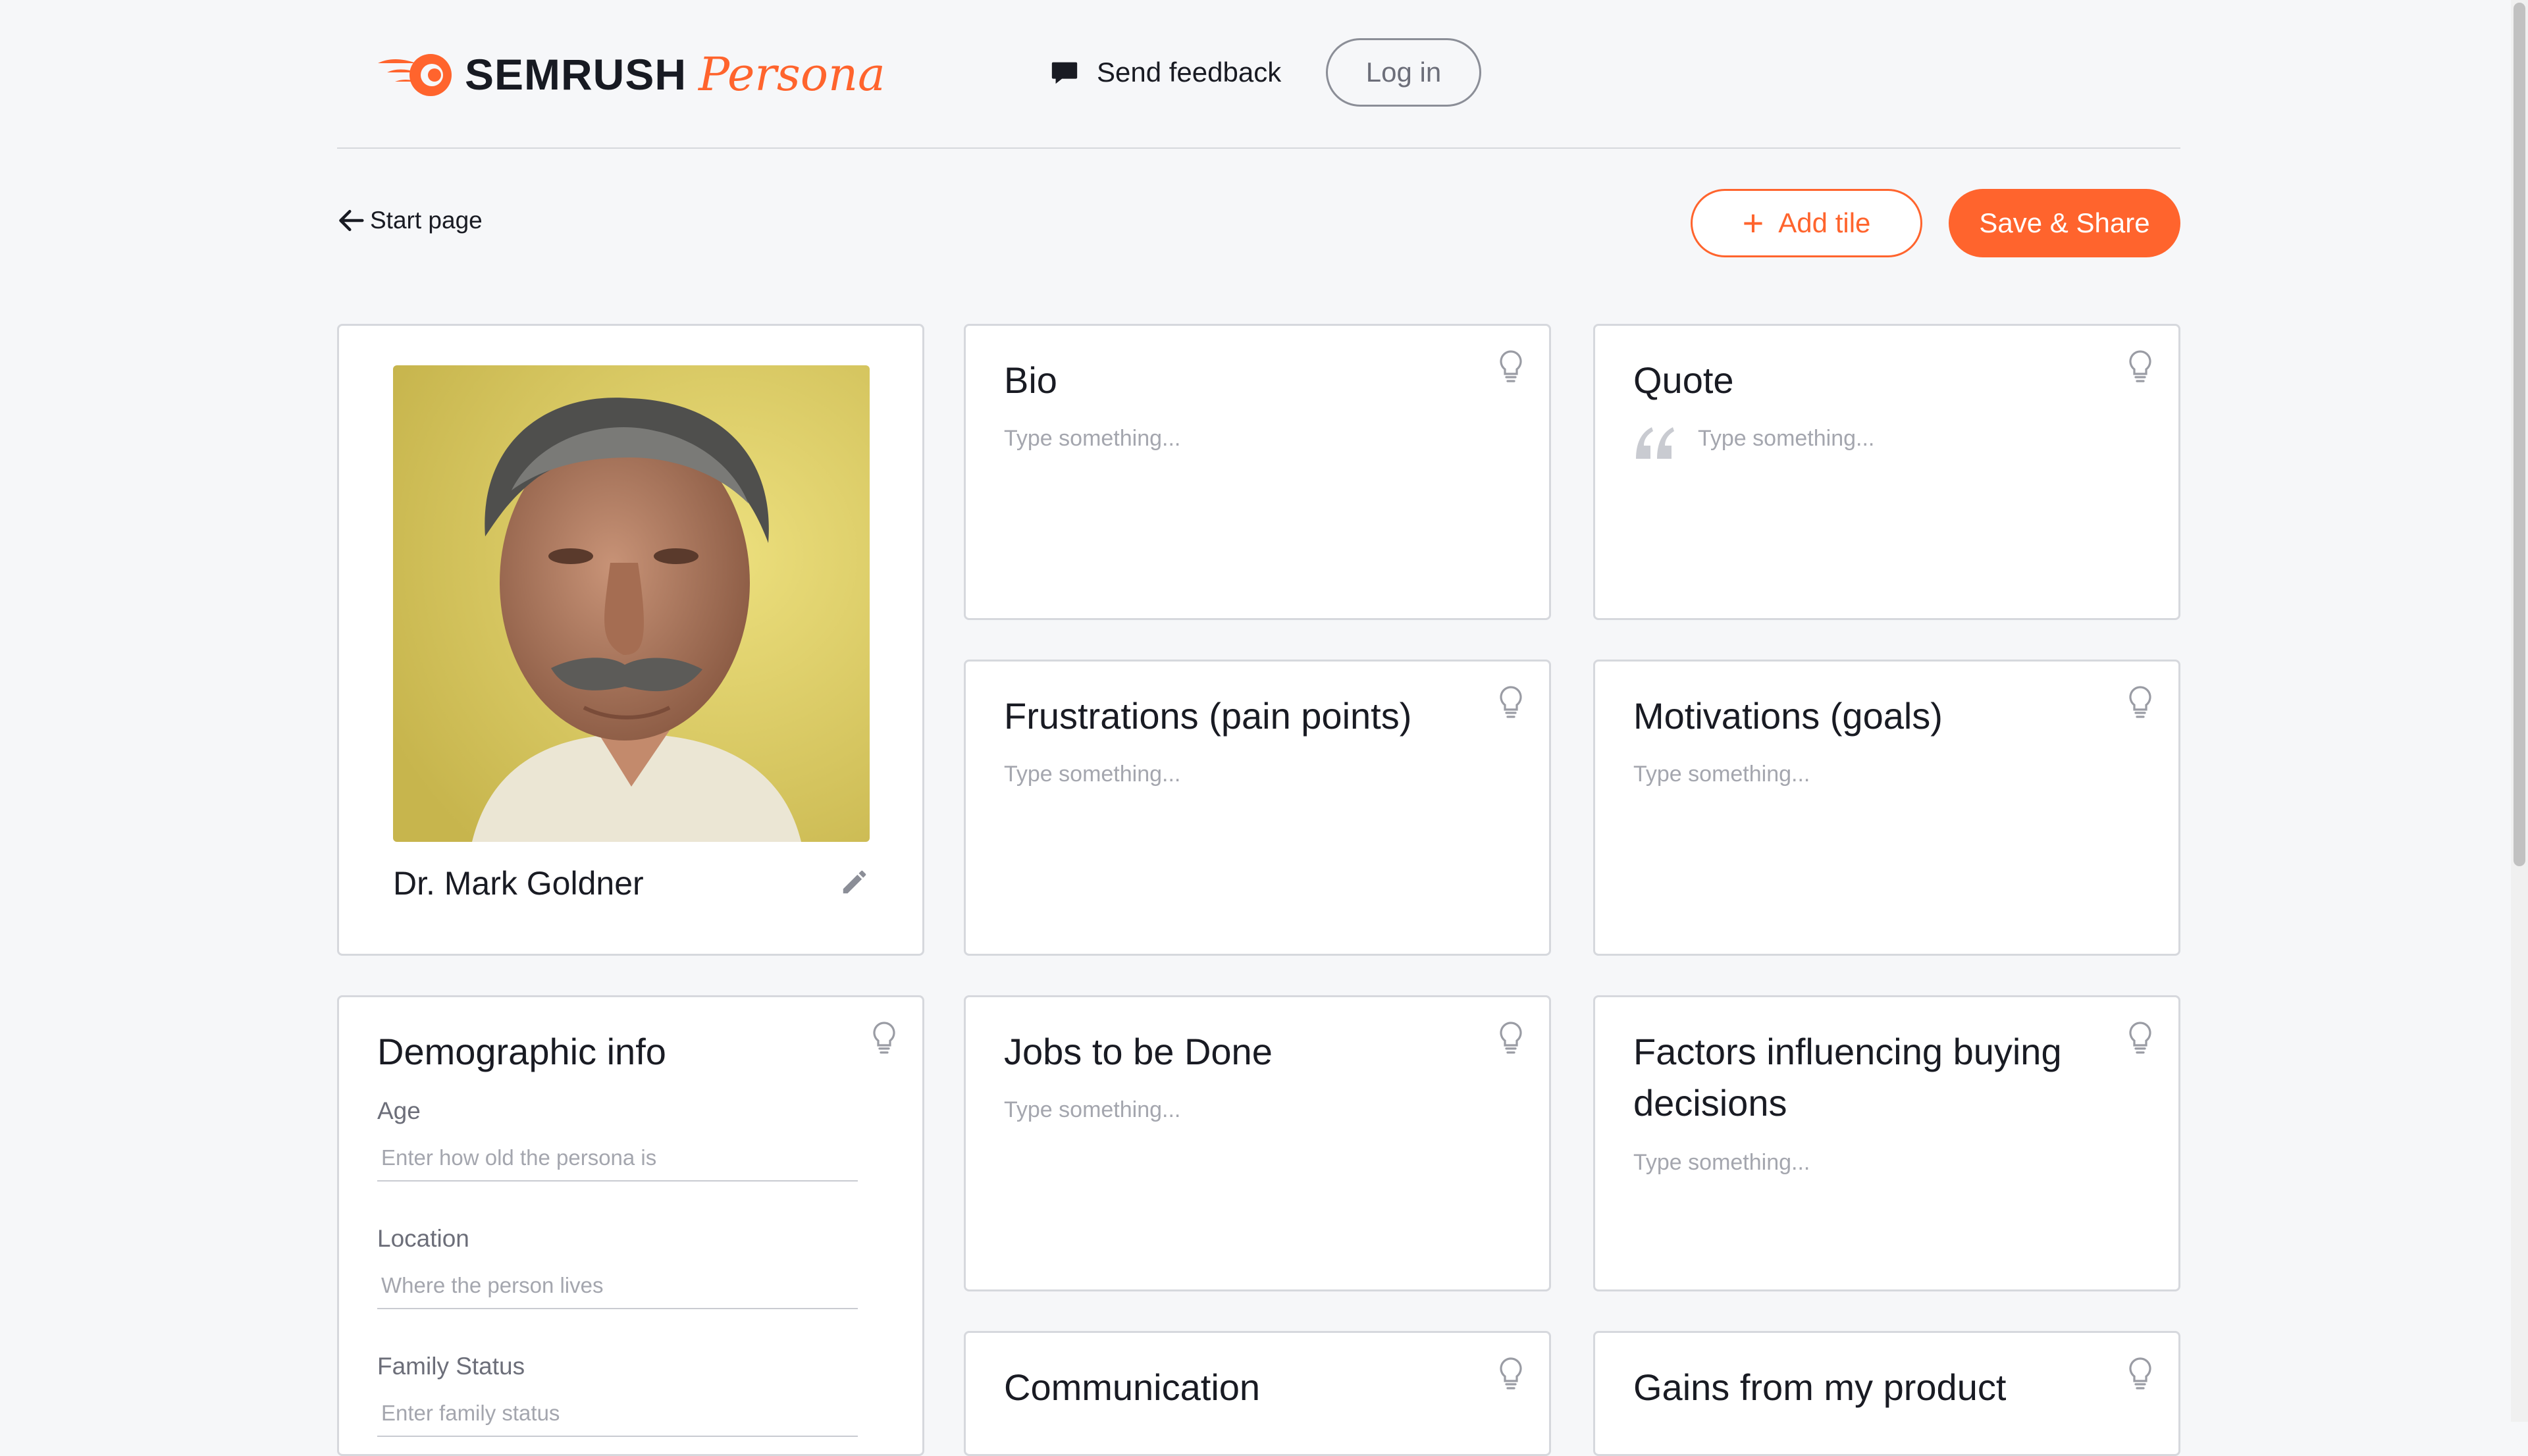 The width and height of the screenshot is (2528, 1456). I want to click on semrush-persona-logo: SEMRUSH Persona, so click(630, 74).